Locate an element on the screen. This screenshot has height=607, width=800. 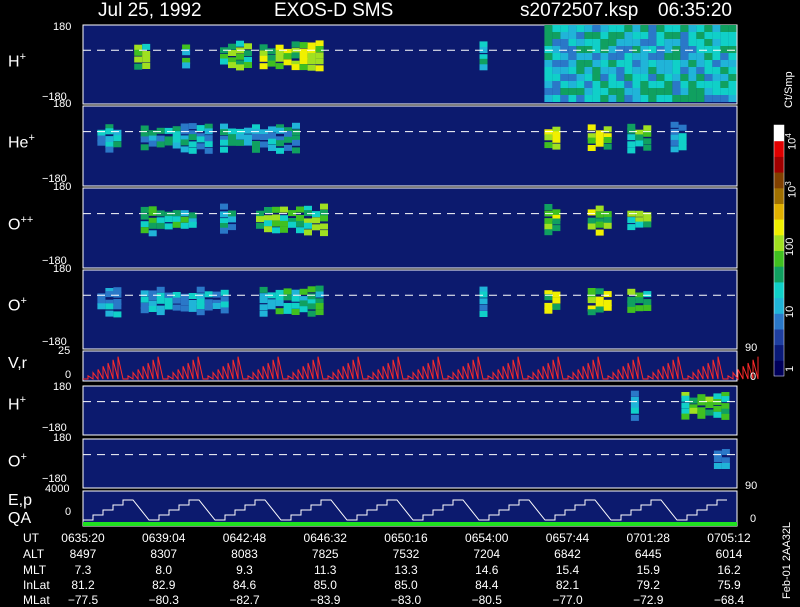
table-cell: 9.3 is located at coordinates (244, 570).